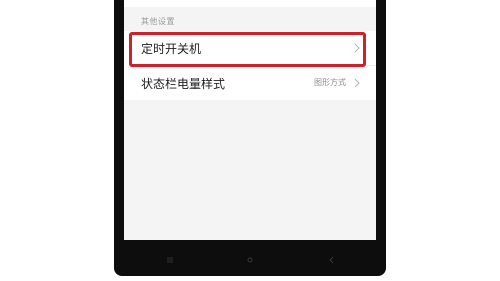 Image resolution: width=500 pixels, height=281 pixels. Describe the element at coordinates (250, 83) in the screenshot. I see `row-battery-style: 状态栏电量样式 图形方式` at that location.